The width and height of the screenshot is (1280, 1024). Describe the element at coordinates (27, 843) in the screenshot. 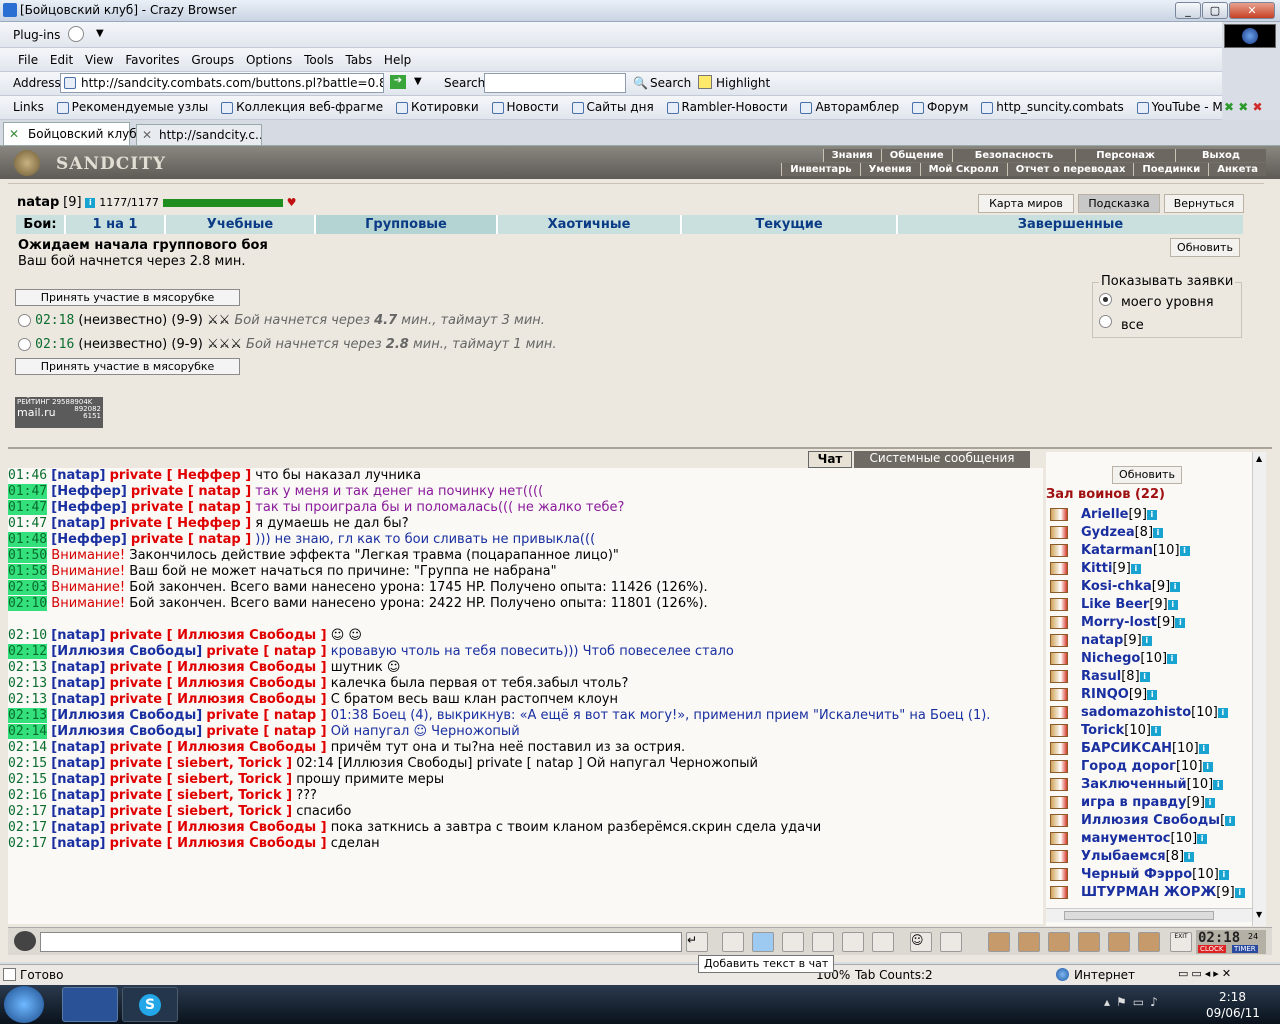

I see `chat-time: 02:17` at that location.